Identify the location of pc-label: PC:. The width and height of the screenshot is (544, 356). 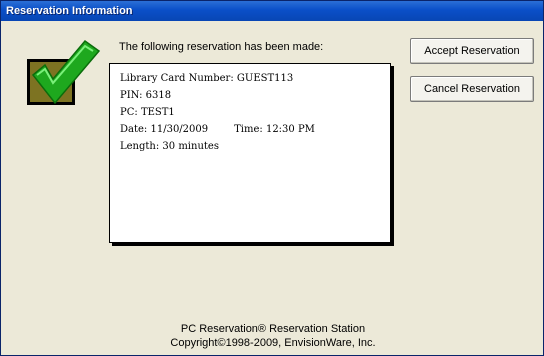
(129, 112).